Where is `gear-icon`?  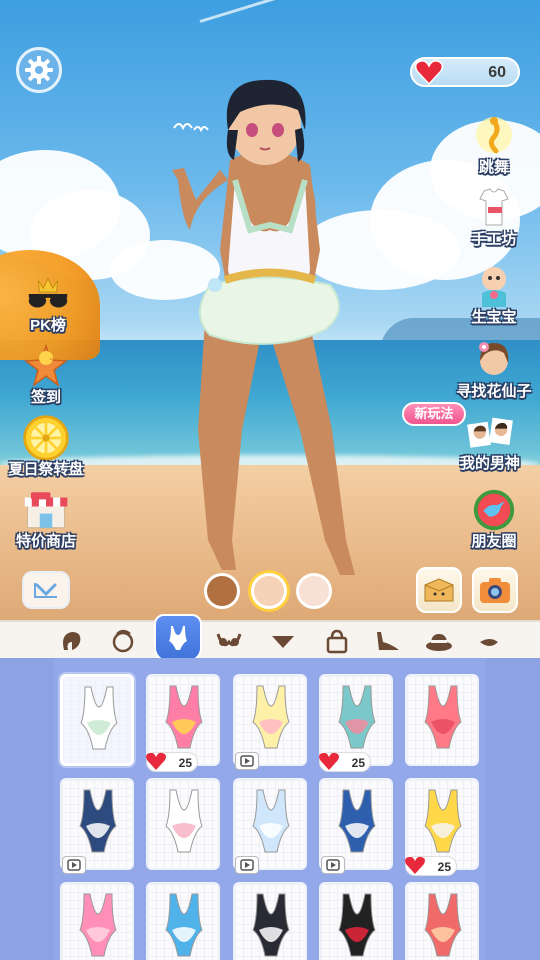
gear-icon is located at coordinates (39, 70).